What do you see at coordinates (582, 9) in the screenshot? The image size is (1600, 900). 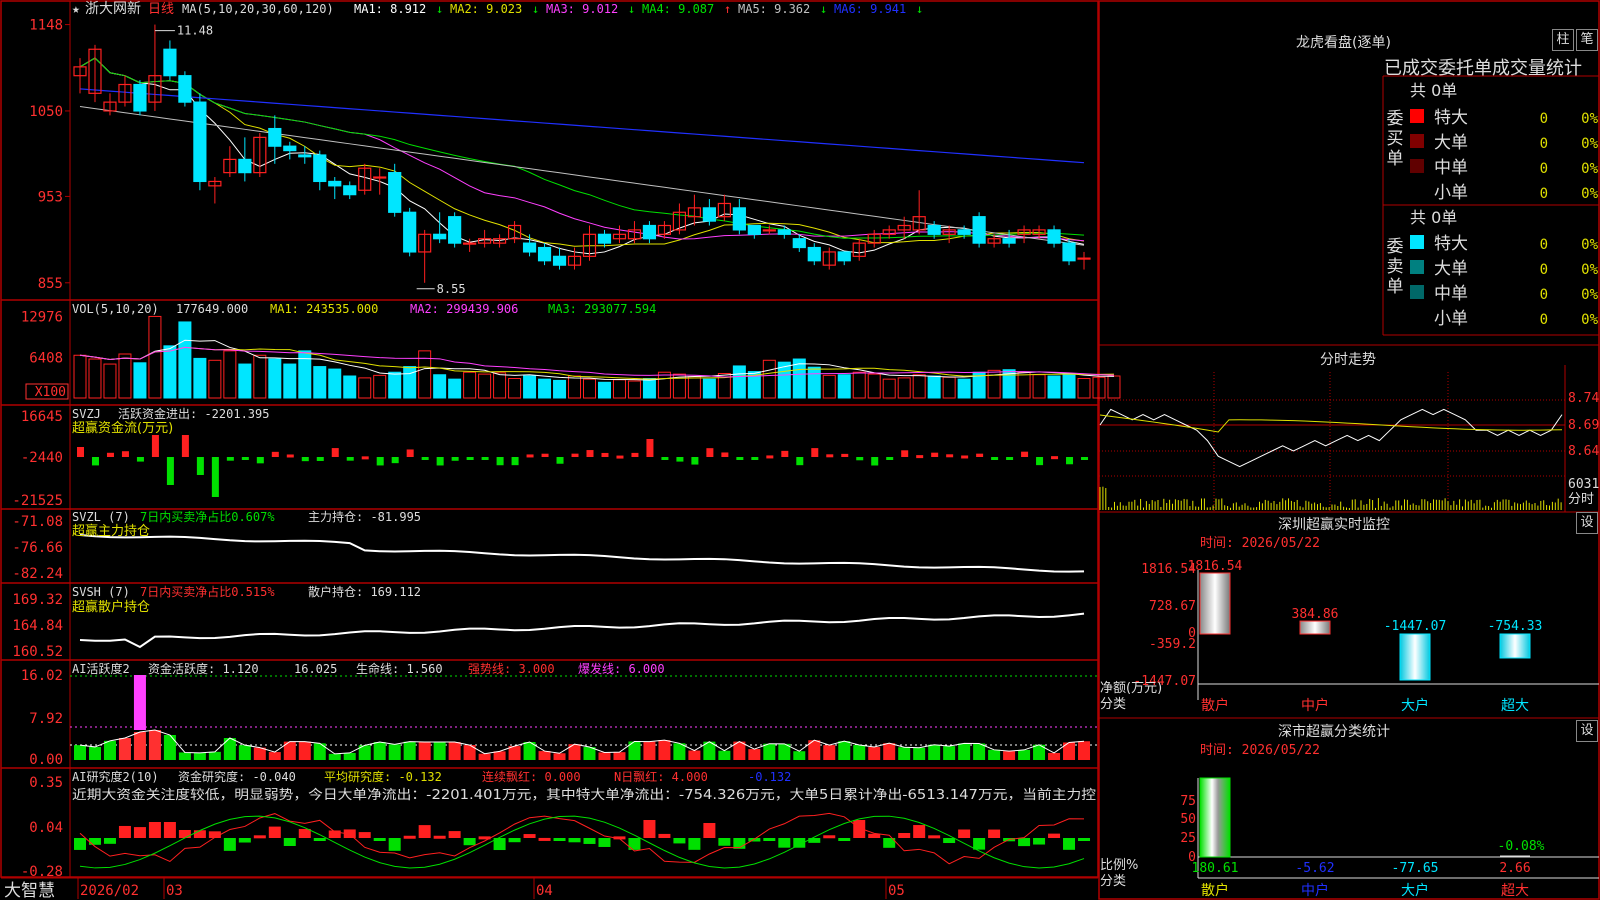 I see `ma-legend-3: MA3: 9.012` at bounding box center [582, 9].